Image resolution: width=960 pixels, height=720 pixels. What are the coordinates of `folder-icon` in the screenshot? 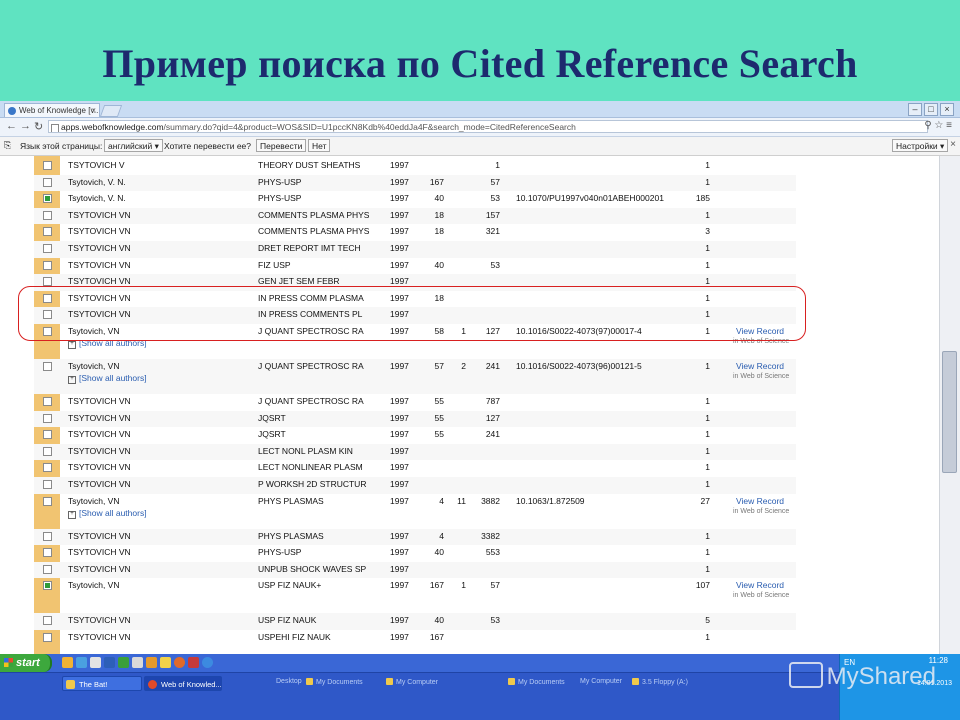 It's located at (151, 662).